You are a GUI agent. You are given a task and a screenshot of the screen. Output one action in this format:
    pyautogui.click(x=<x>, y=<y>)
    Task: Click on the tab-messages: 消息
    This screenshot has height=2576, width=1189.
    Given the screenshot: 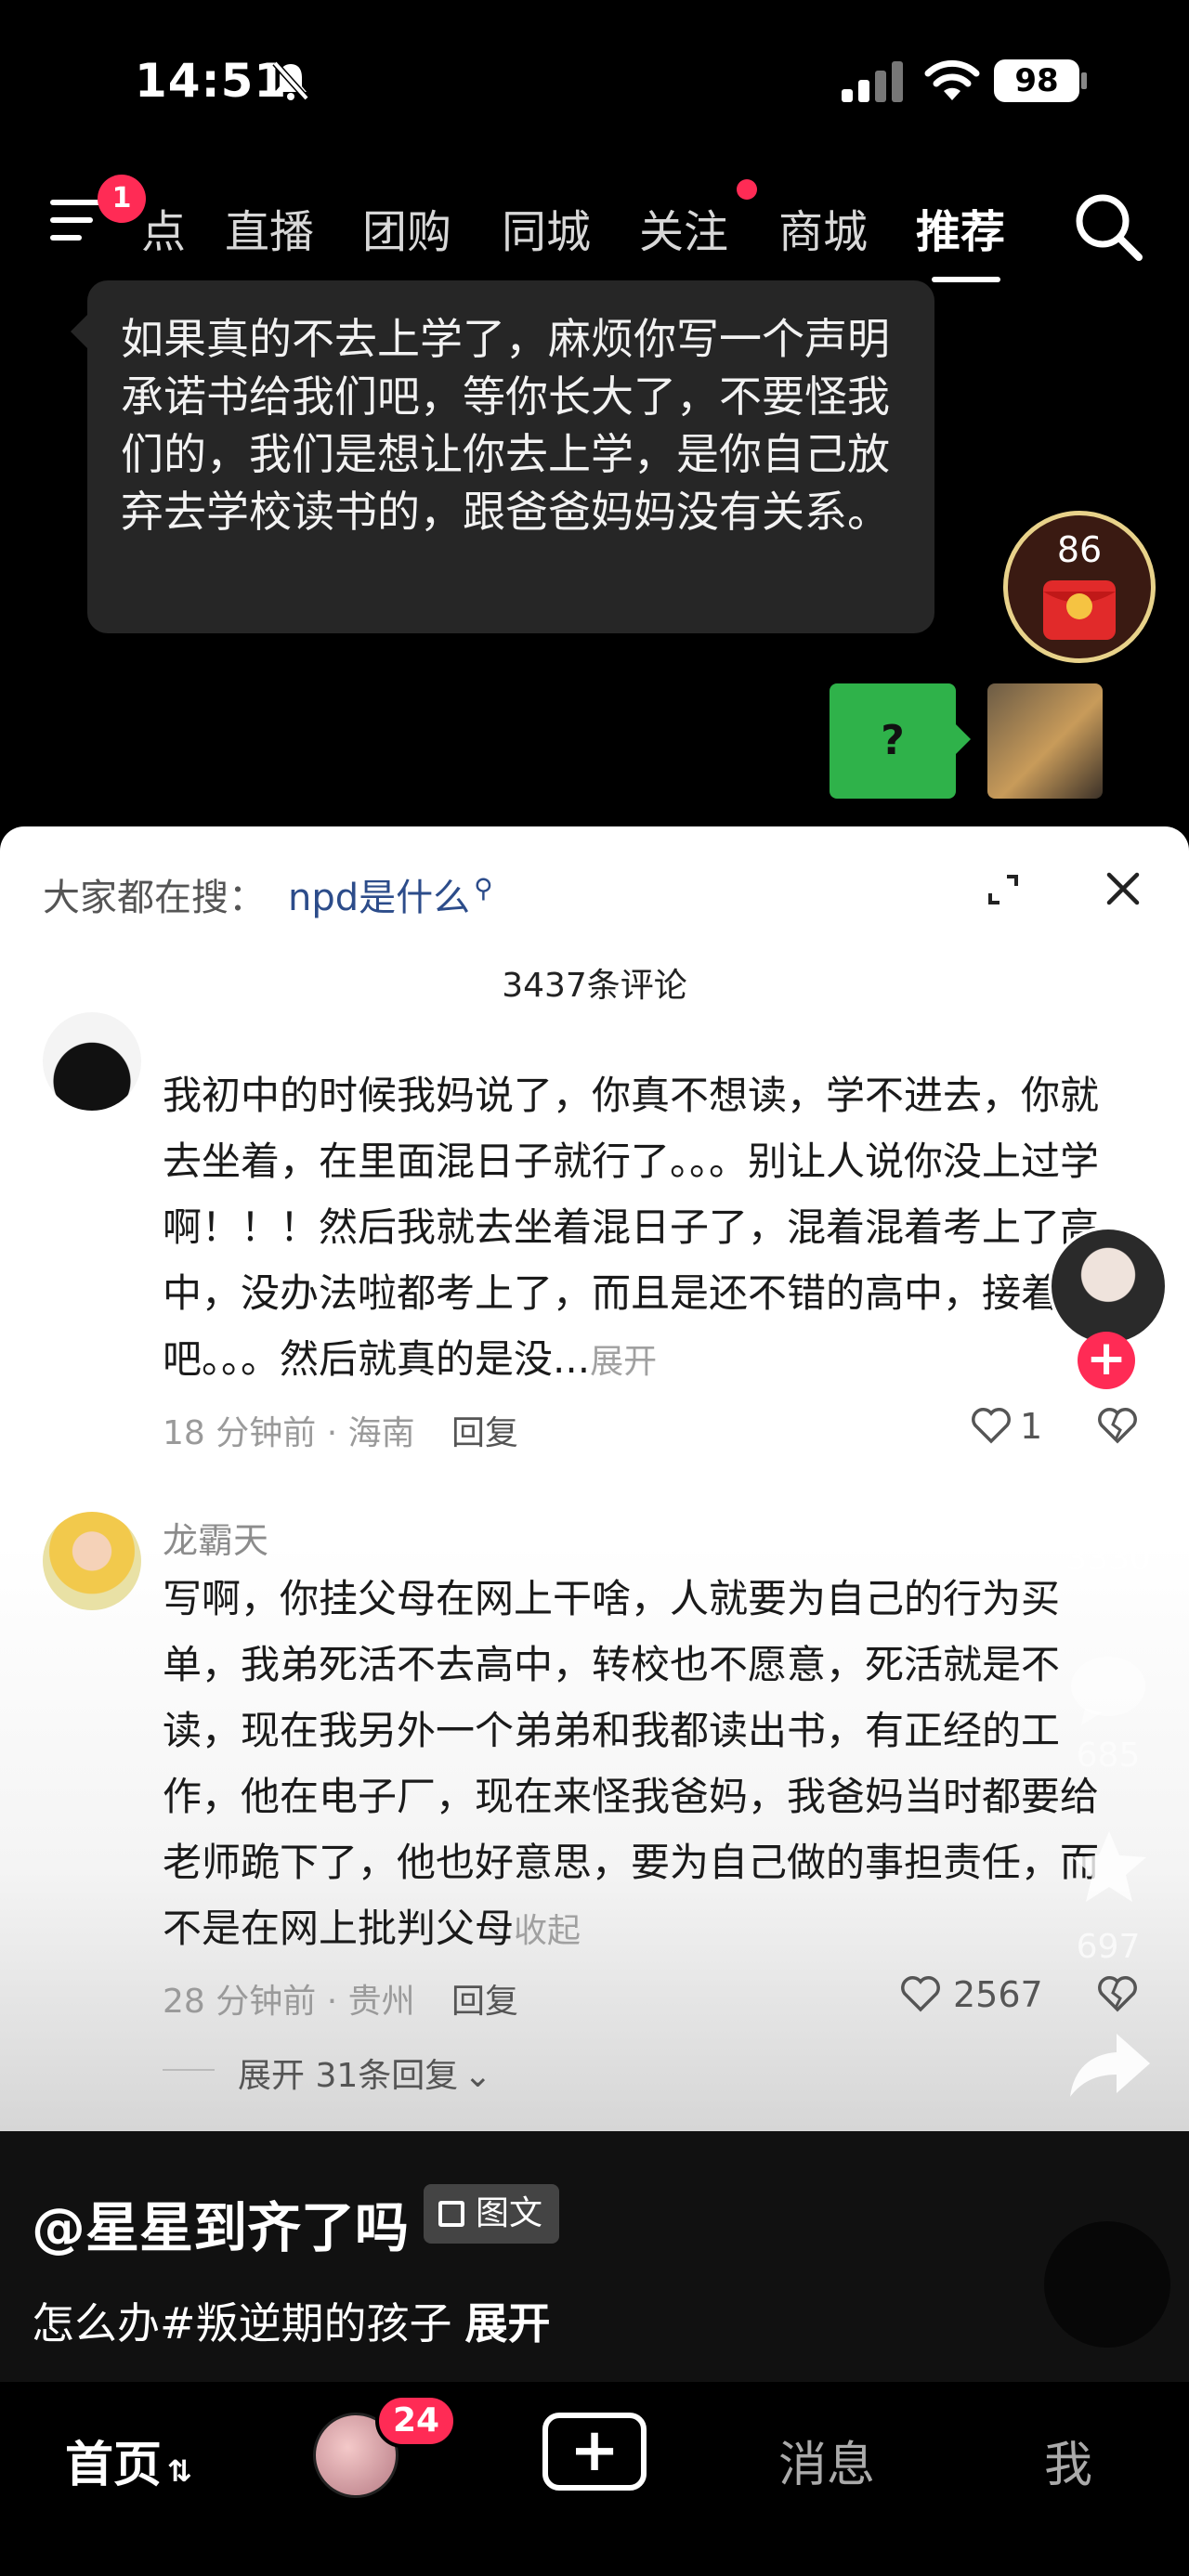 What is the action you would take?
    pyautogui.click(x=826, y=2460)
    